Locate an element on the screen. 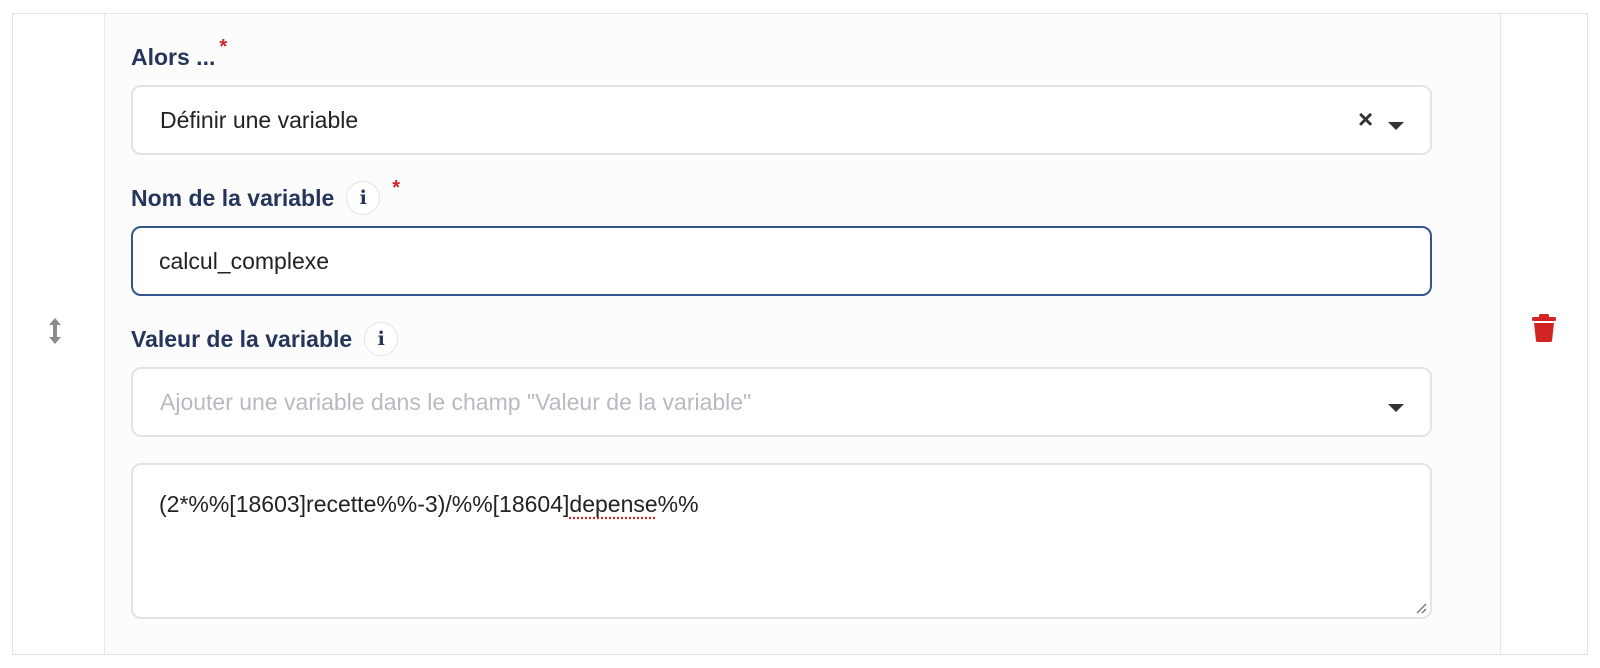 This screenshot has height=668, width=1600. variable-name-label: Nom de la variable i * is located at coordinates (265, 196).